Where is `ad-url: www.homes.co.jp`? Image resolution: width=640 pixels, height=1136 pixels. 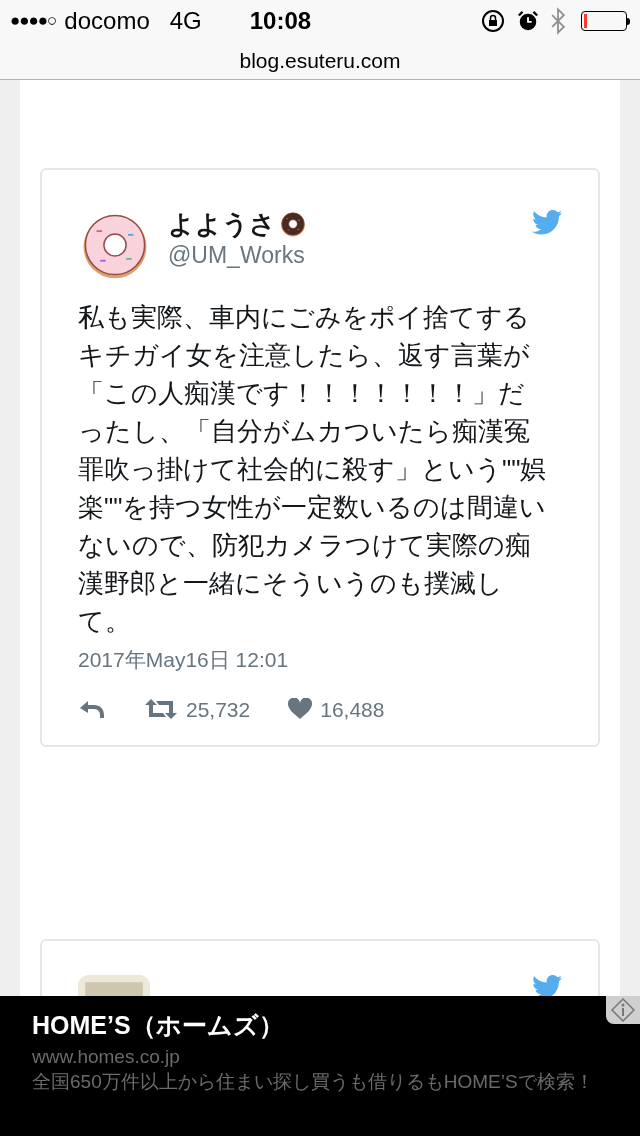
ad-url: www.homes.co.jp is located at coordinates (320, 1057).